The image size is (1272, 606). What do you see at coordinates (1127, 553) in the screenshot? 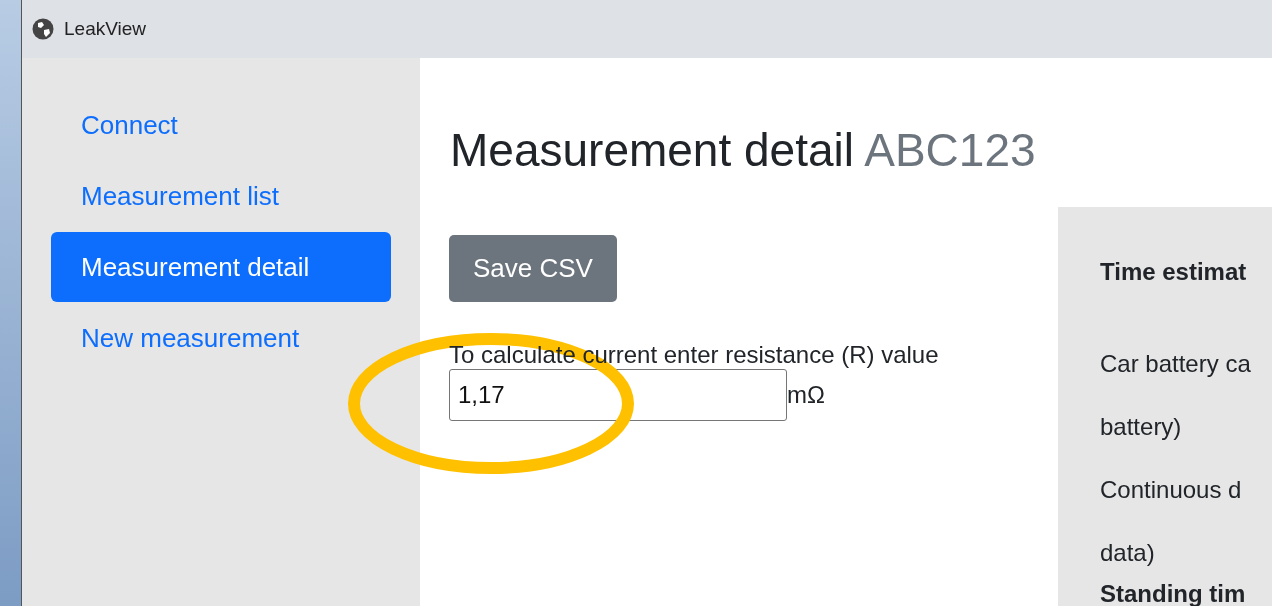
I see `panel-text: data)` at bounding box center [1127, 553].